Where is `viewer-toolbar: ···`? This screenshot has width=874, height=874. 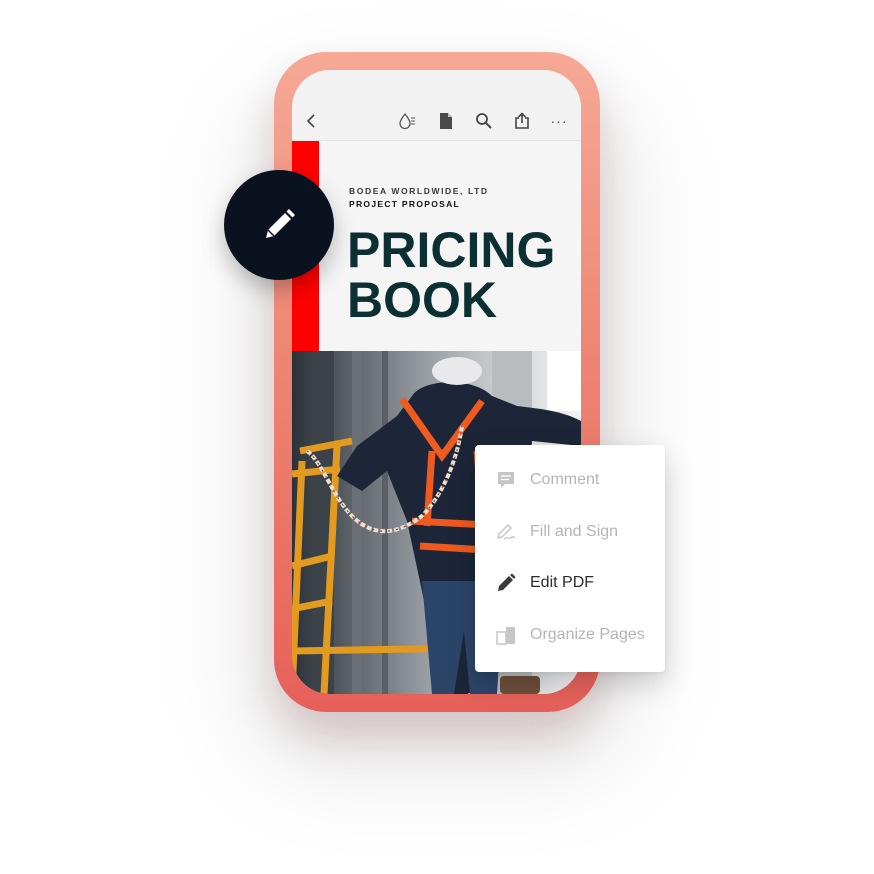 viewer-toolbar: ··· is located at coordinates (436, 105).